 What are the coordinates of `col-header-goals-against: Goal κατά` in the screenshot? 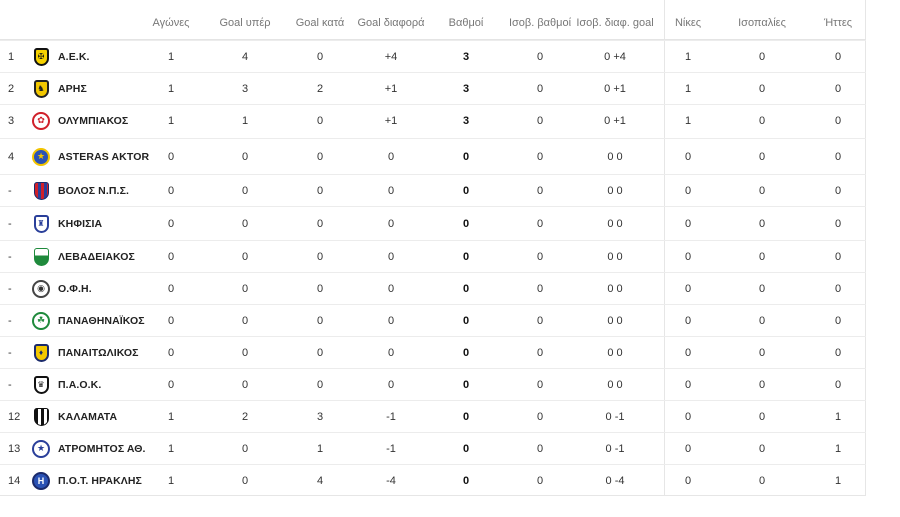 It's located at (320, 22).